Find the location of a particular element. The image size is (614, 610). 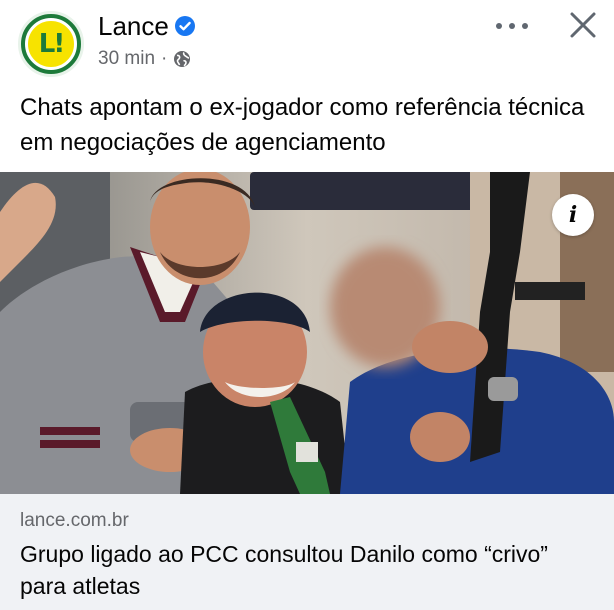

post-meta: 30 min · is located at coordinates (144, 59).